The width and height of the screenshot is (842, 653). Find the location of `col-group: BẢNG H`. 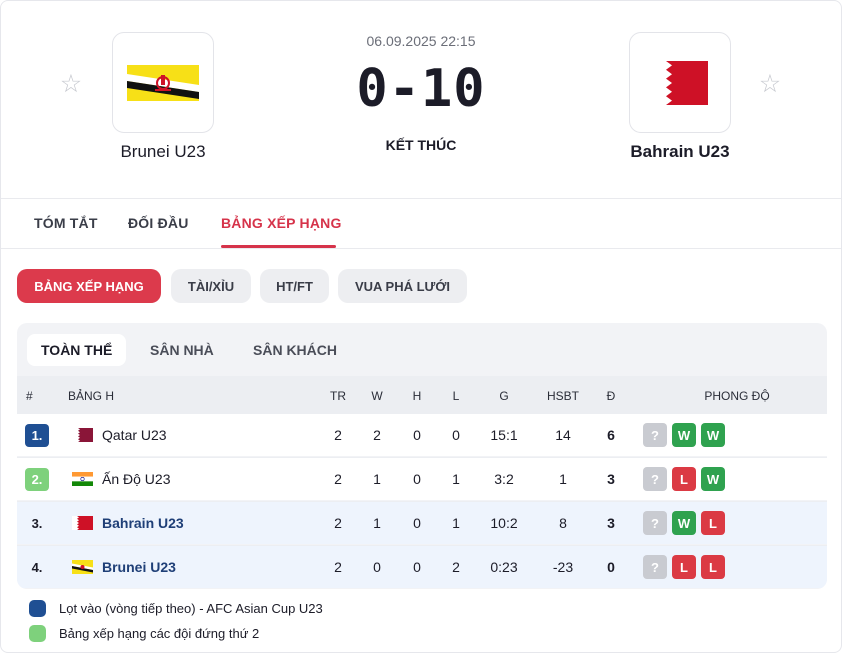

col-group: BẢNG H is located at coordinates (91, 396).